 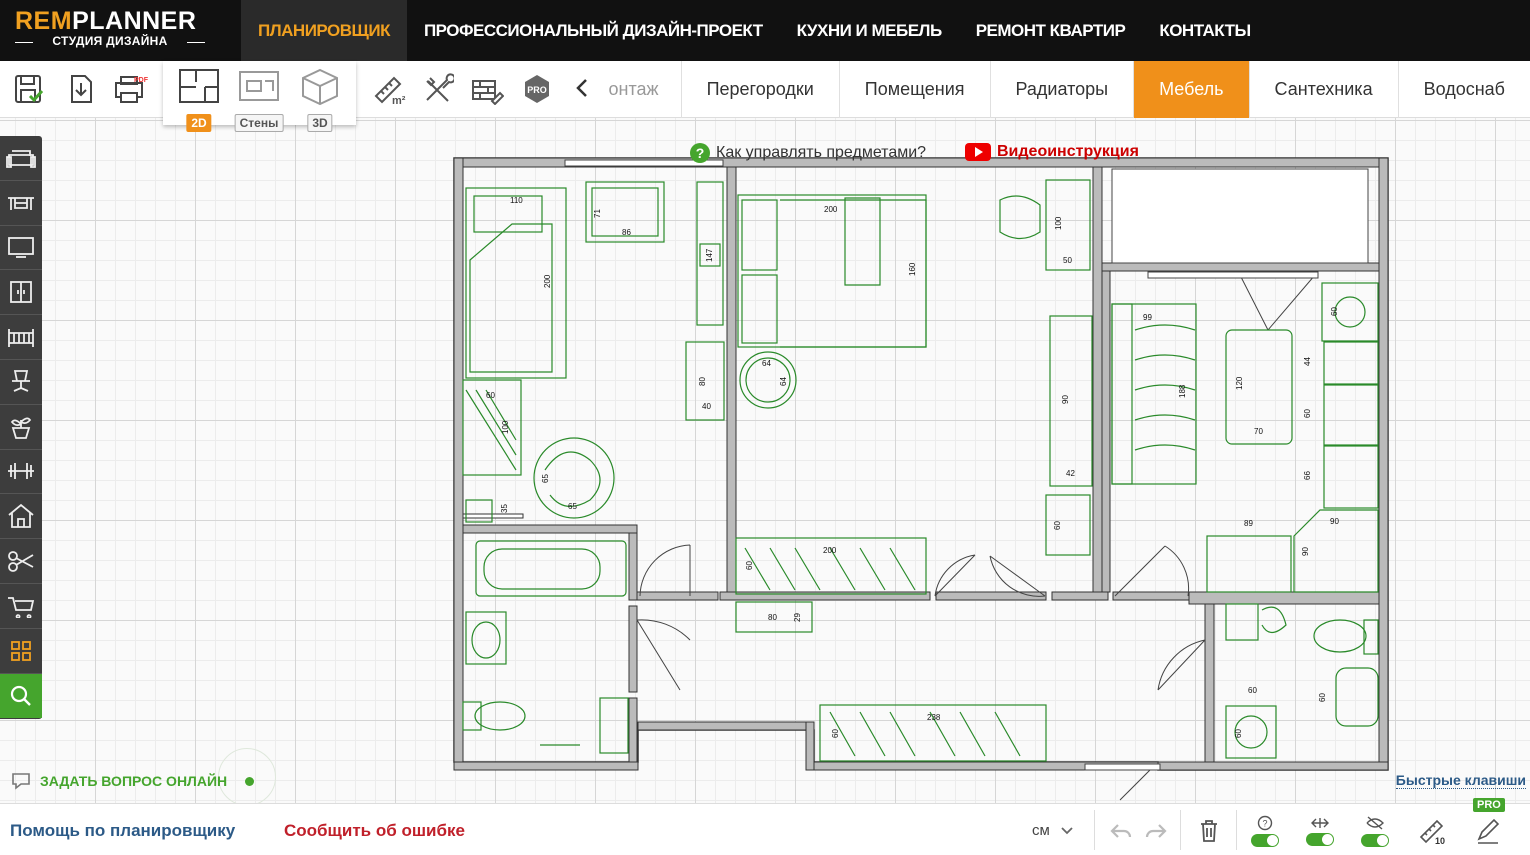 What do you see at coordinates (1070, 473) in the screenshot?
I see `dim-label: 42` at bounding box center [1070, 473].